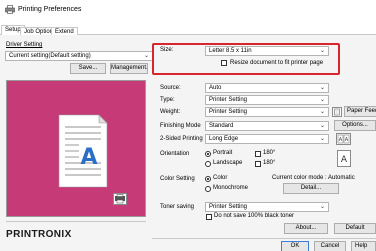 The image size is (376, 251). I want to click on rotate-180-checkbox, so click(258, 154).